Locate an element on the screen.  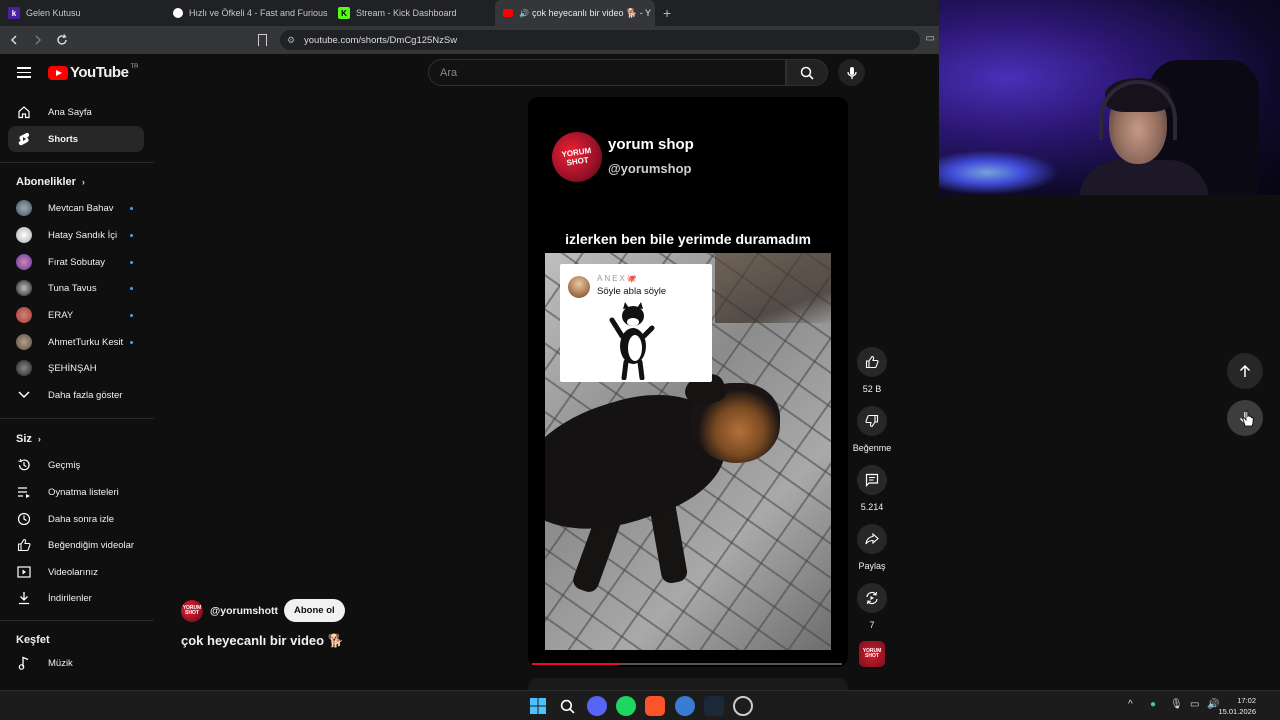
reload-icon is located at coordinates (62, 39).